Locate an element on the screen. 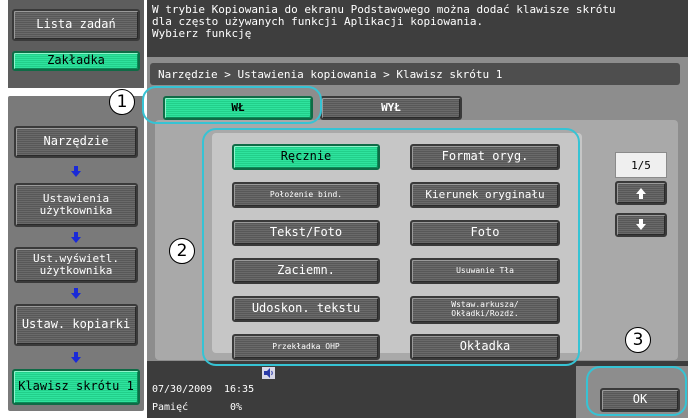 The height and width of the screenshot is (418, 688). status-date: 07/30/2009 is located at coordinates (182, 389).